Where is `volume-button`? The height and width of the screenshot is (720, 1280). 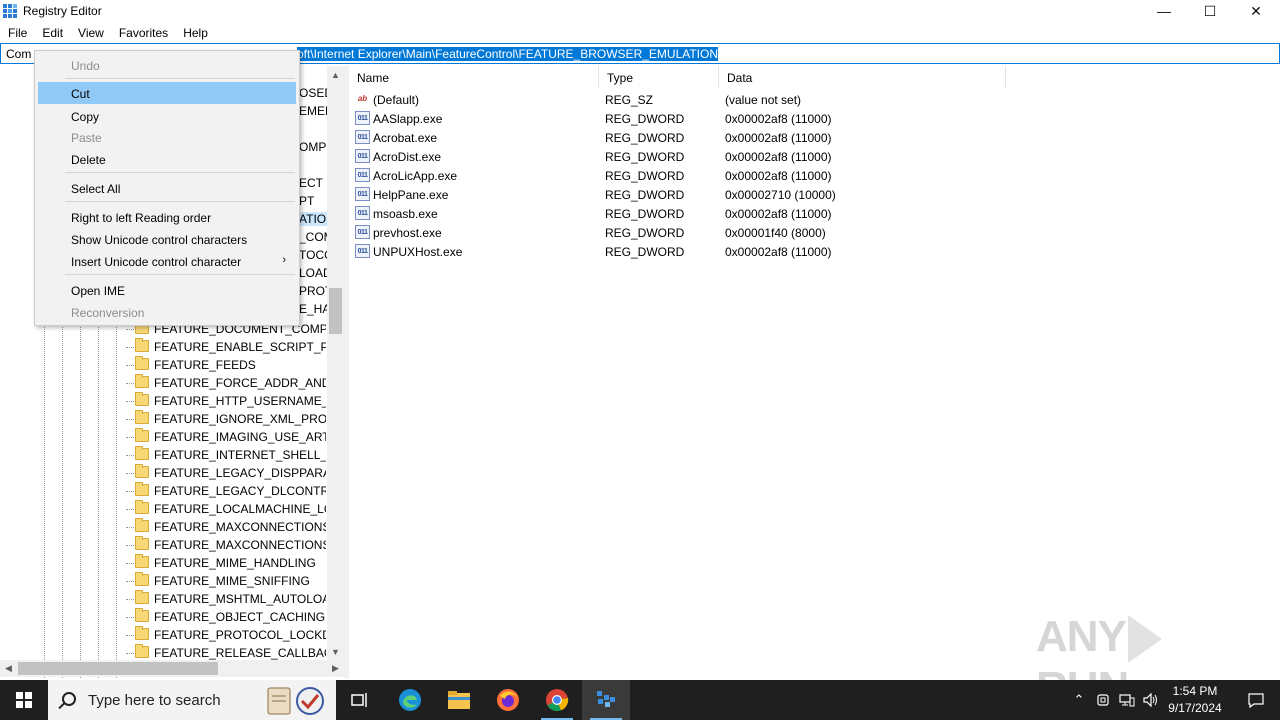
volume-button is located at coordinates (1151, 700).